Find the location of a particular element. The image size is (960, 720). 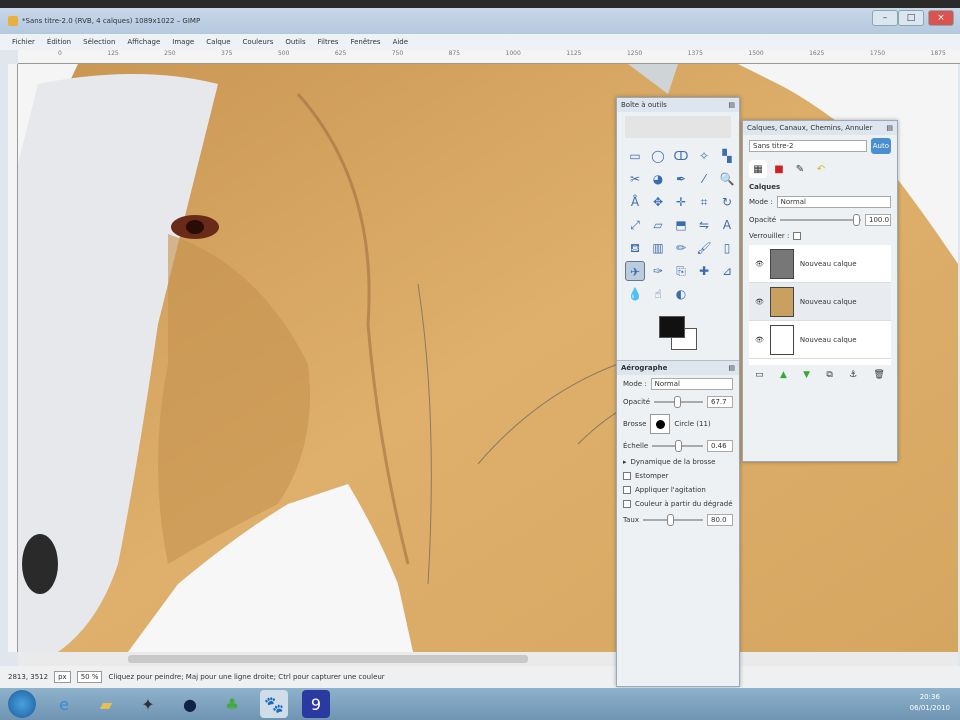

internet-explorer-icon: e is located at coordinates (64, 704).